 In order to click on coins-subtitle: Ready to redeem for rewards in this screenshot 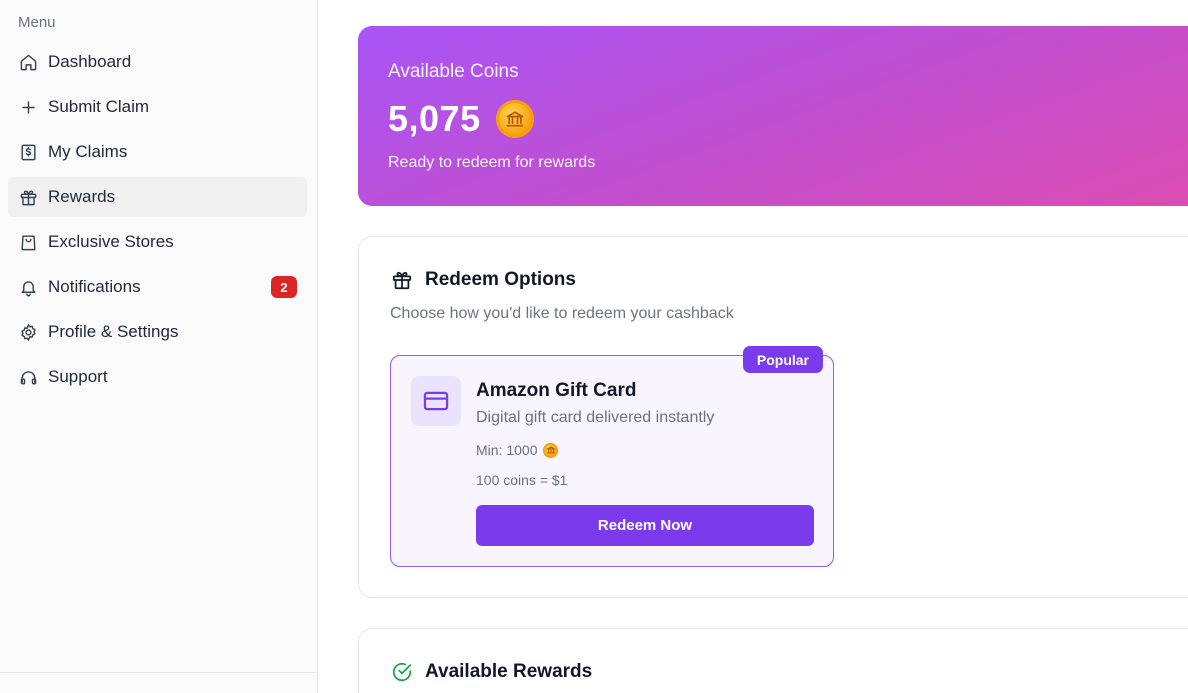, I will do `click(492, 162)`.